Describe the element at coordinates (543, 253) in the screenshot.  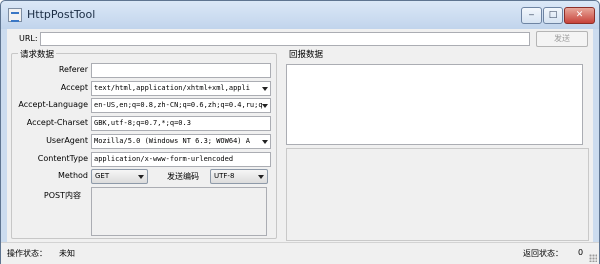
I see `return-status-label: 返回状态：` at that location.